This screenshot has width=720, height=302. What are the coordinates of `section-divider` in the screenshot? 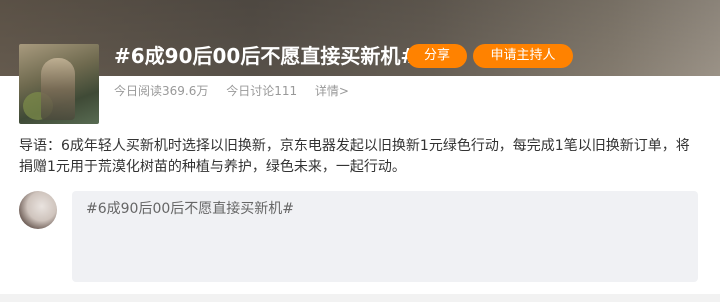 It's located at (360, 298).